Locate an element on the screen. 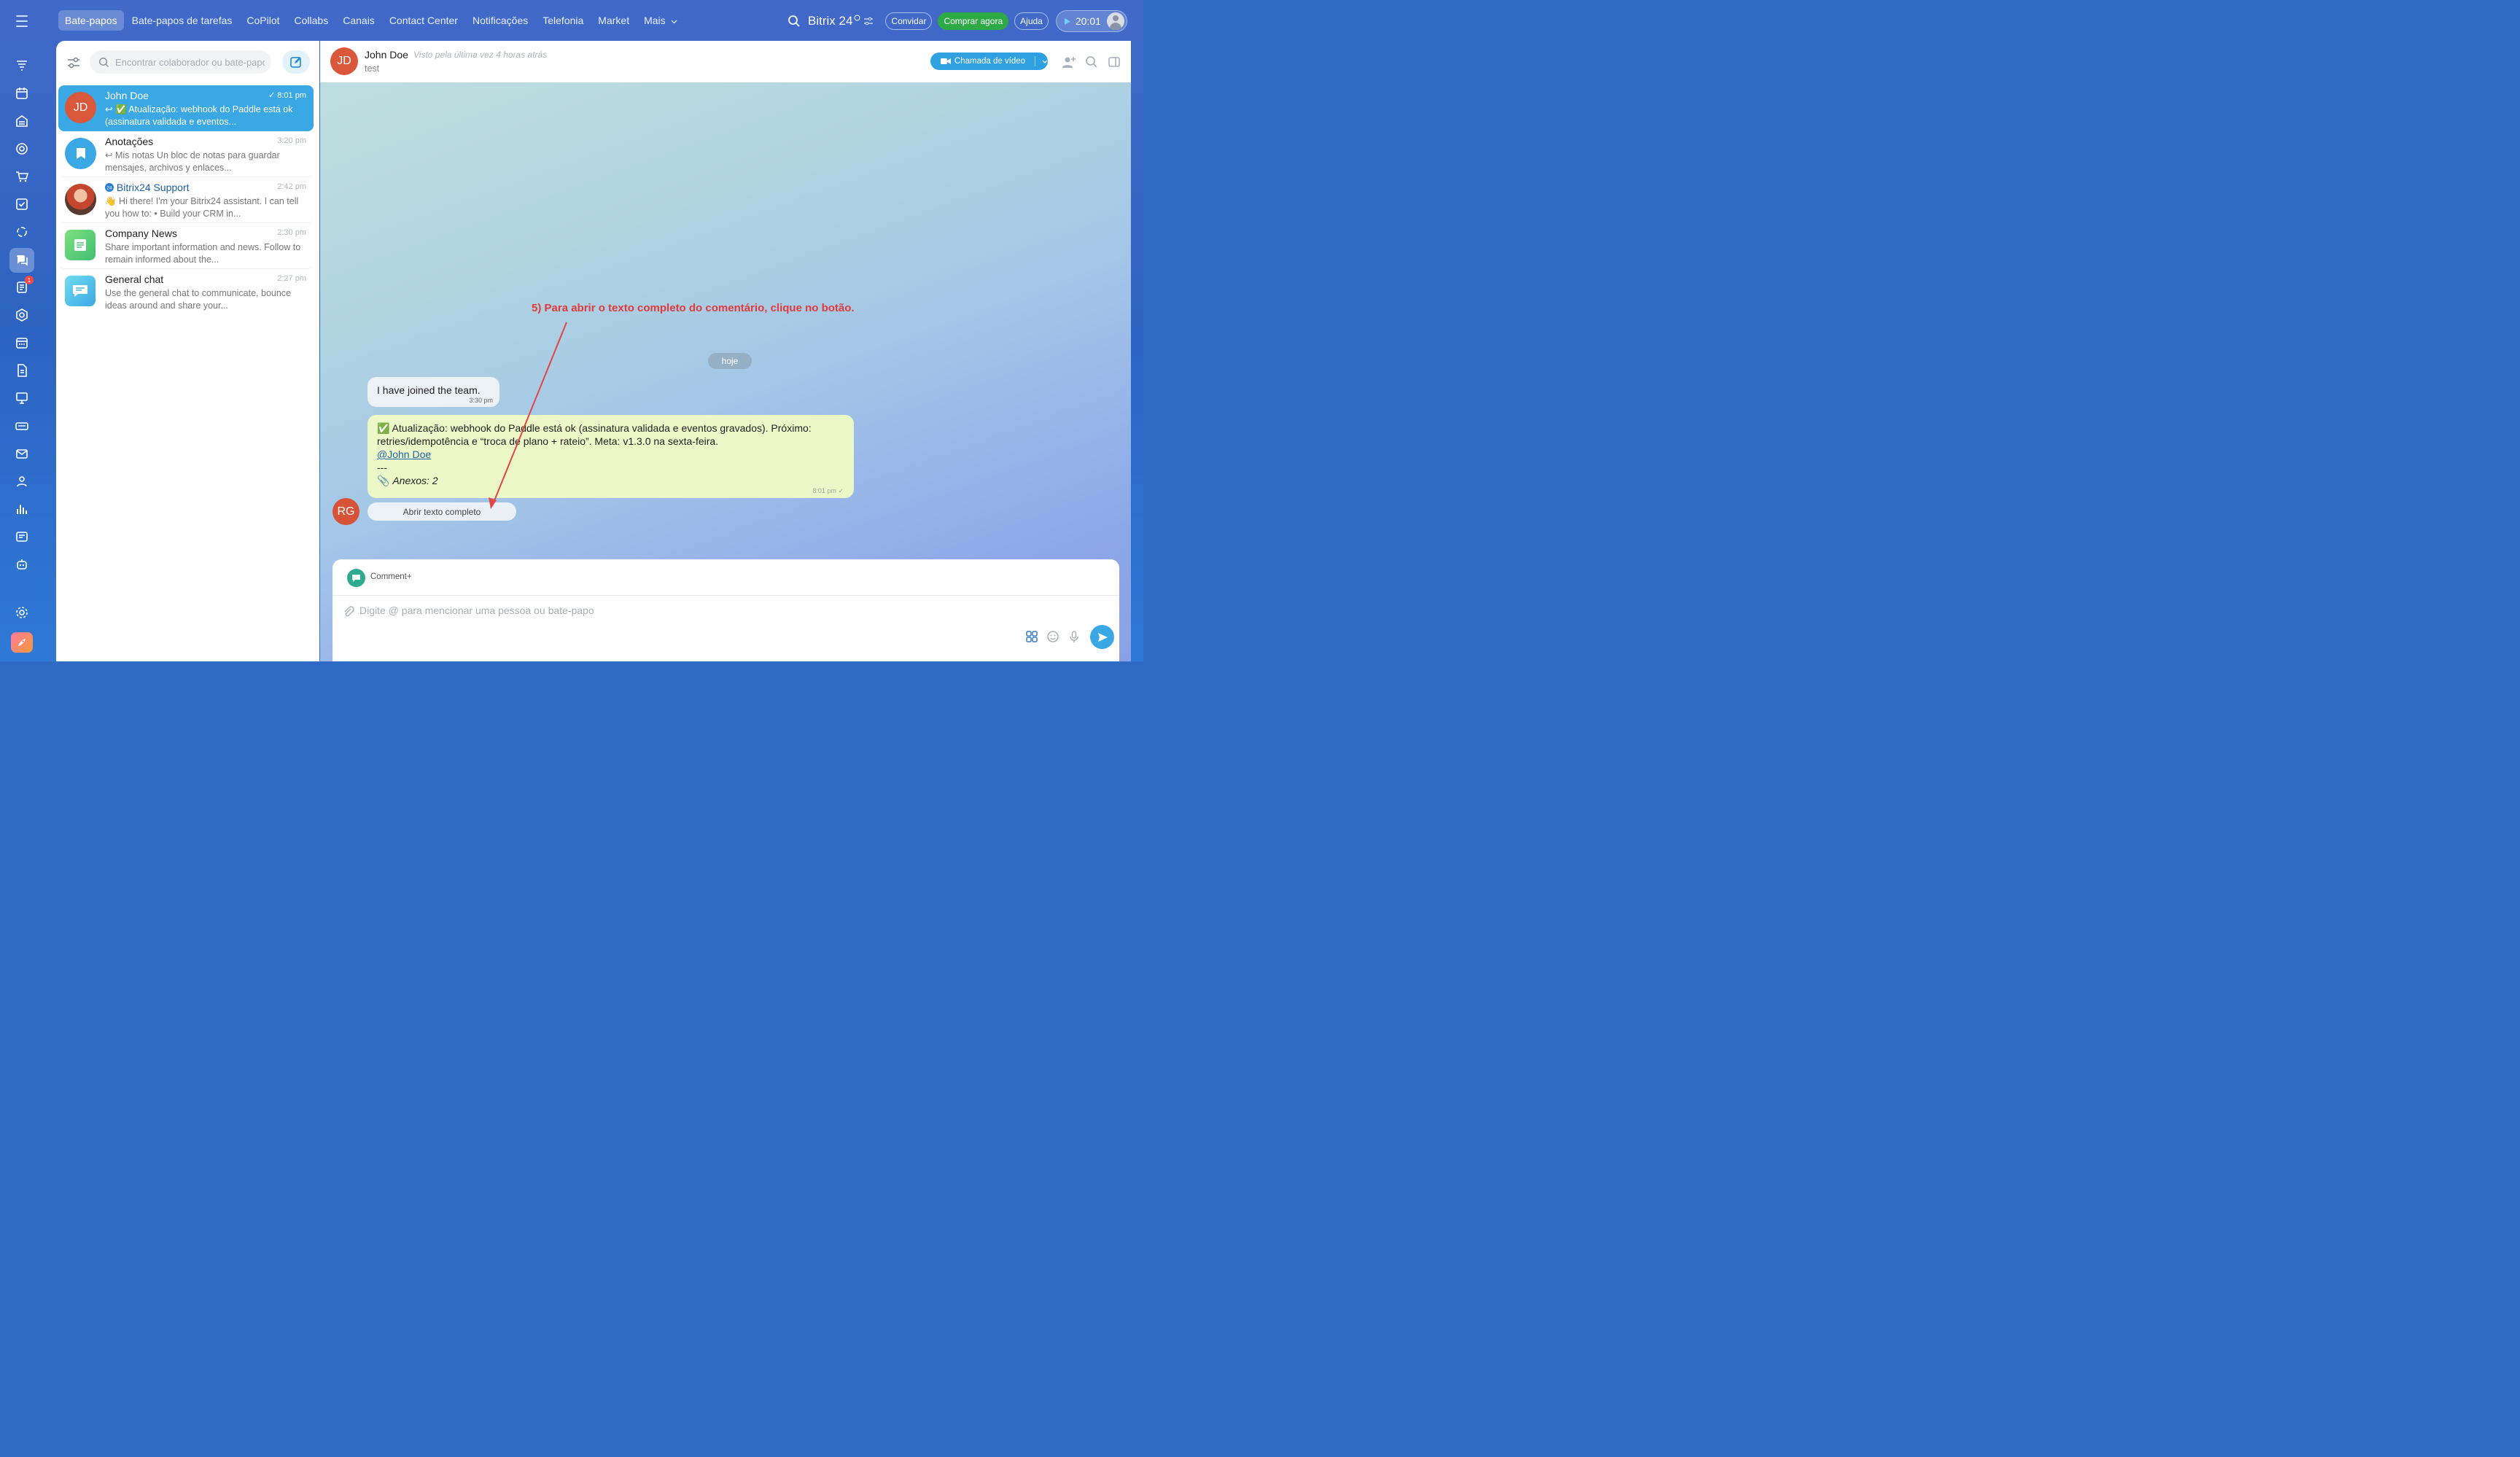  calendar-board-icon is located at coordinates (22, 94).